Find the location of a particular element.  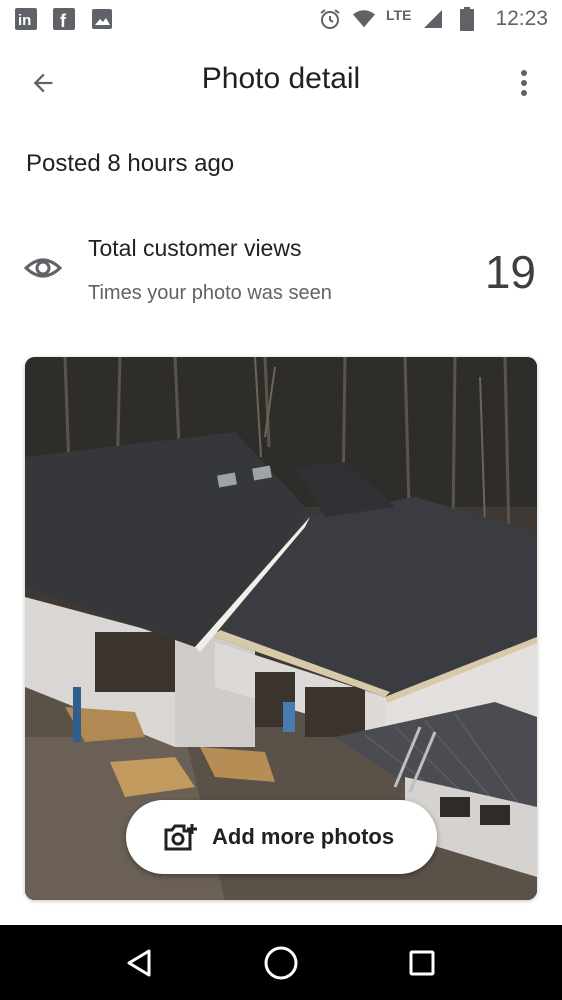

image-icon is located at coordinates (102, 19).